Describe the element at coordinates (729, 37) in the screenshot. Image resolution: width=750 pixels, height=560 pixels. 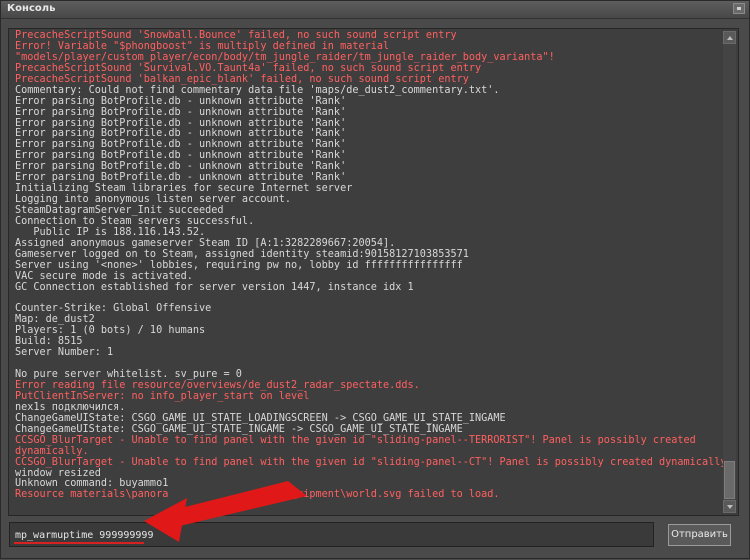
I see `scroll-up-arrow-icon` at that location.